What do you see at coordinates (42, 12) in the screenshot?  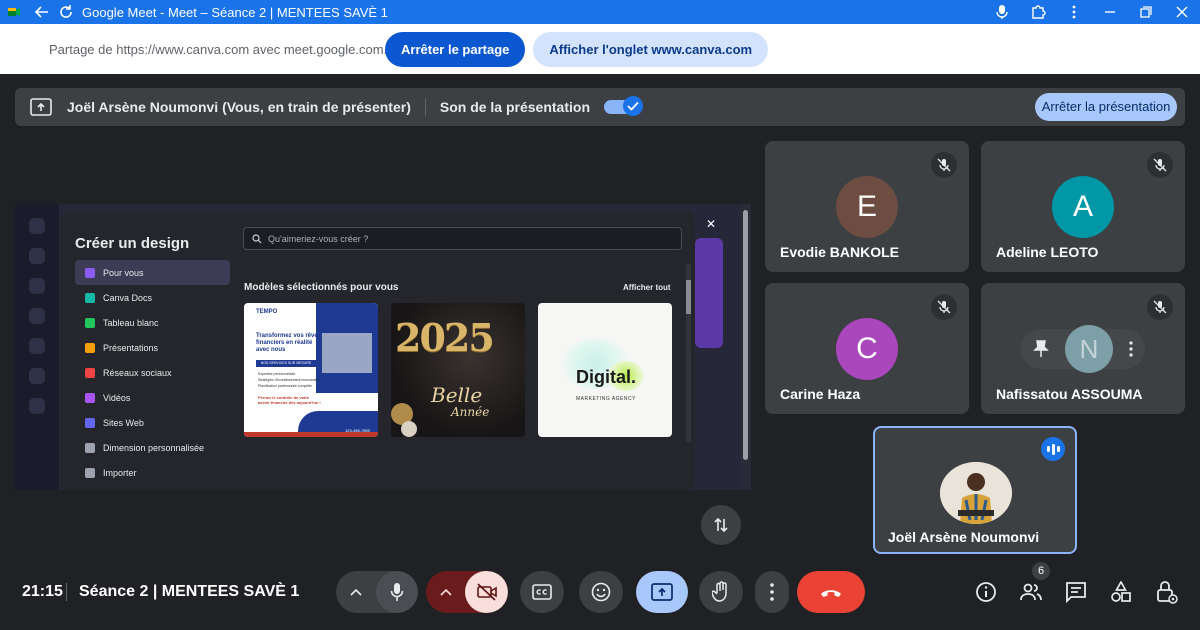 I see `back-icon` at bounding box center [42, 12].